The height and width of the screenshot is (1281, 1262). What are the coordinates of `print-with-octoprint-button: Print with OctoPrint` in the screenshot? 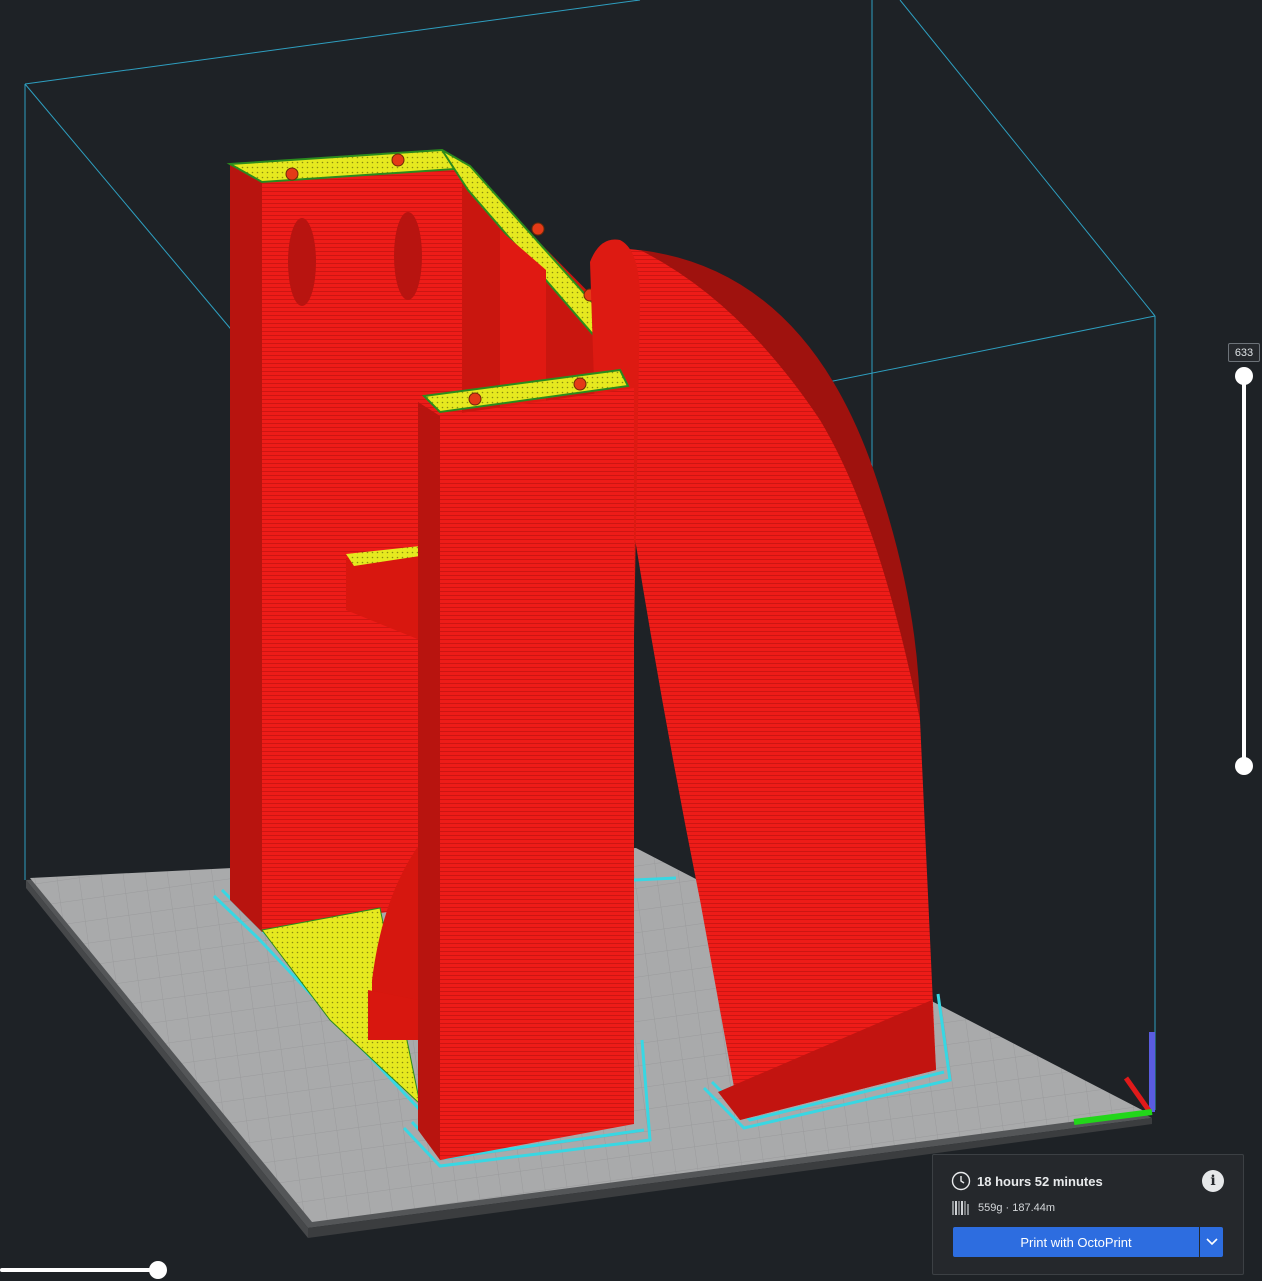 It's located at (1076, 1242).